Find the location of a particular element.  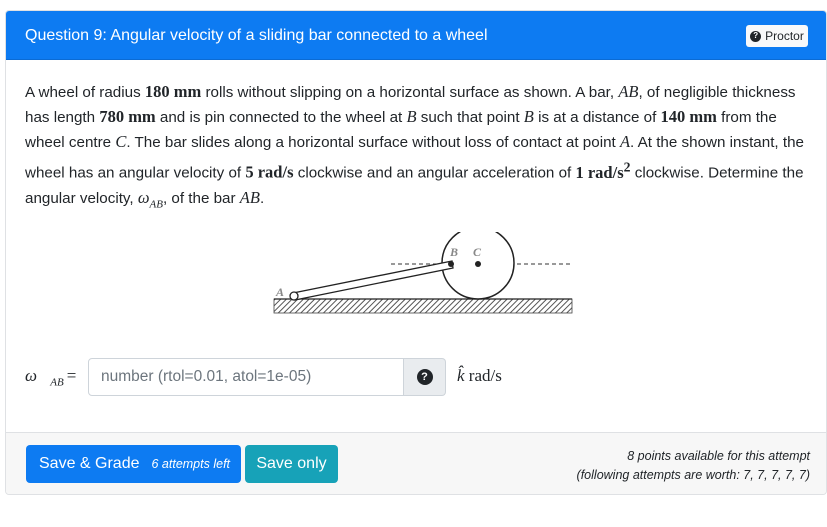

pin-b is located at coordinates (451, 264).